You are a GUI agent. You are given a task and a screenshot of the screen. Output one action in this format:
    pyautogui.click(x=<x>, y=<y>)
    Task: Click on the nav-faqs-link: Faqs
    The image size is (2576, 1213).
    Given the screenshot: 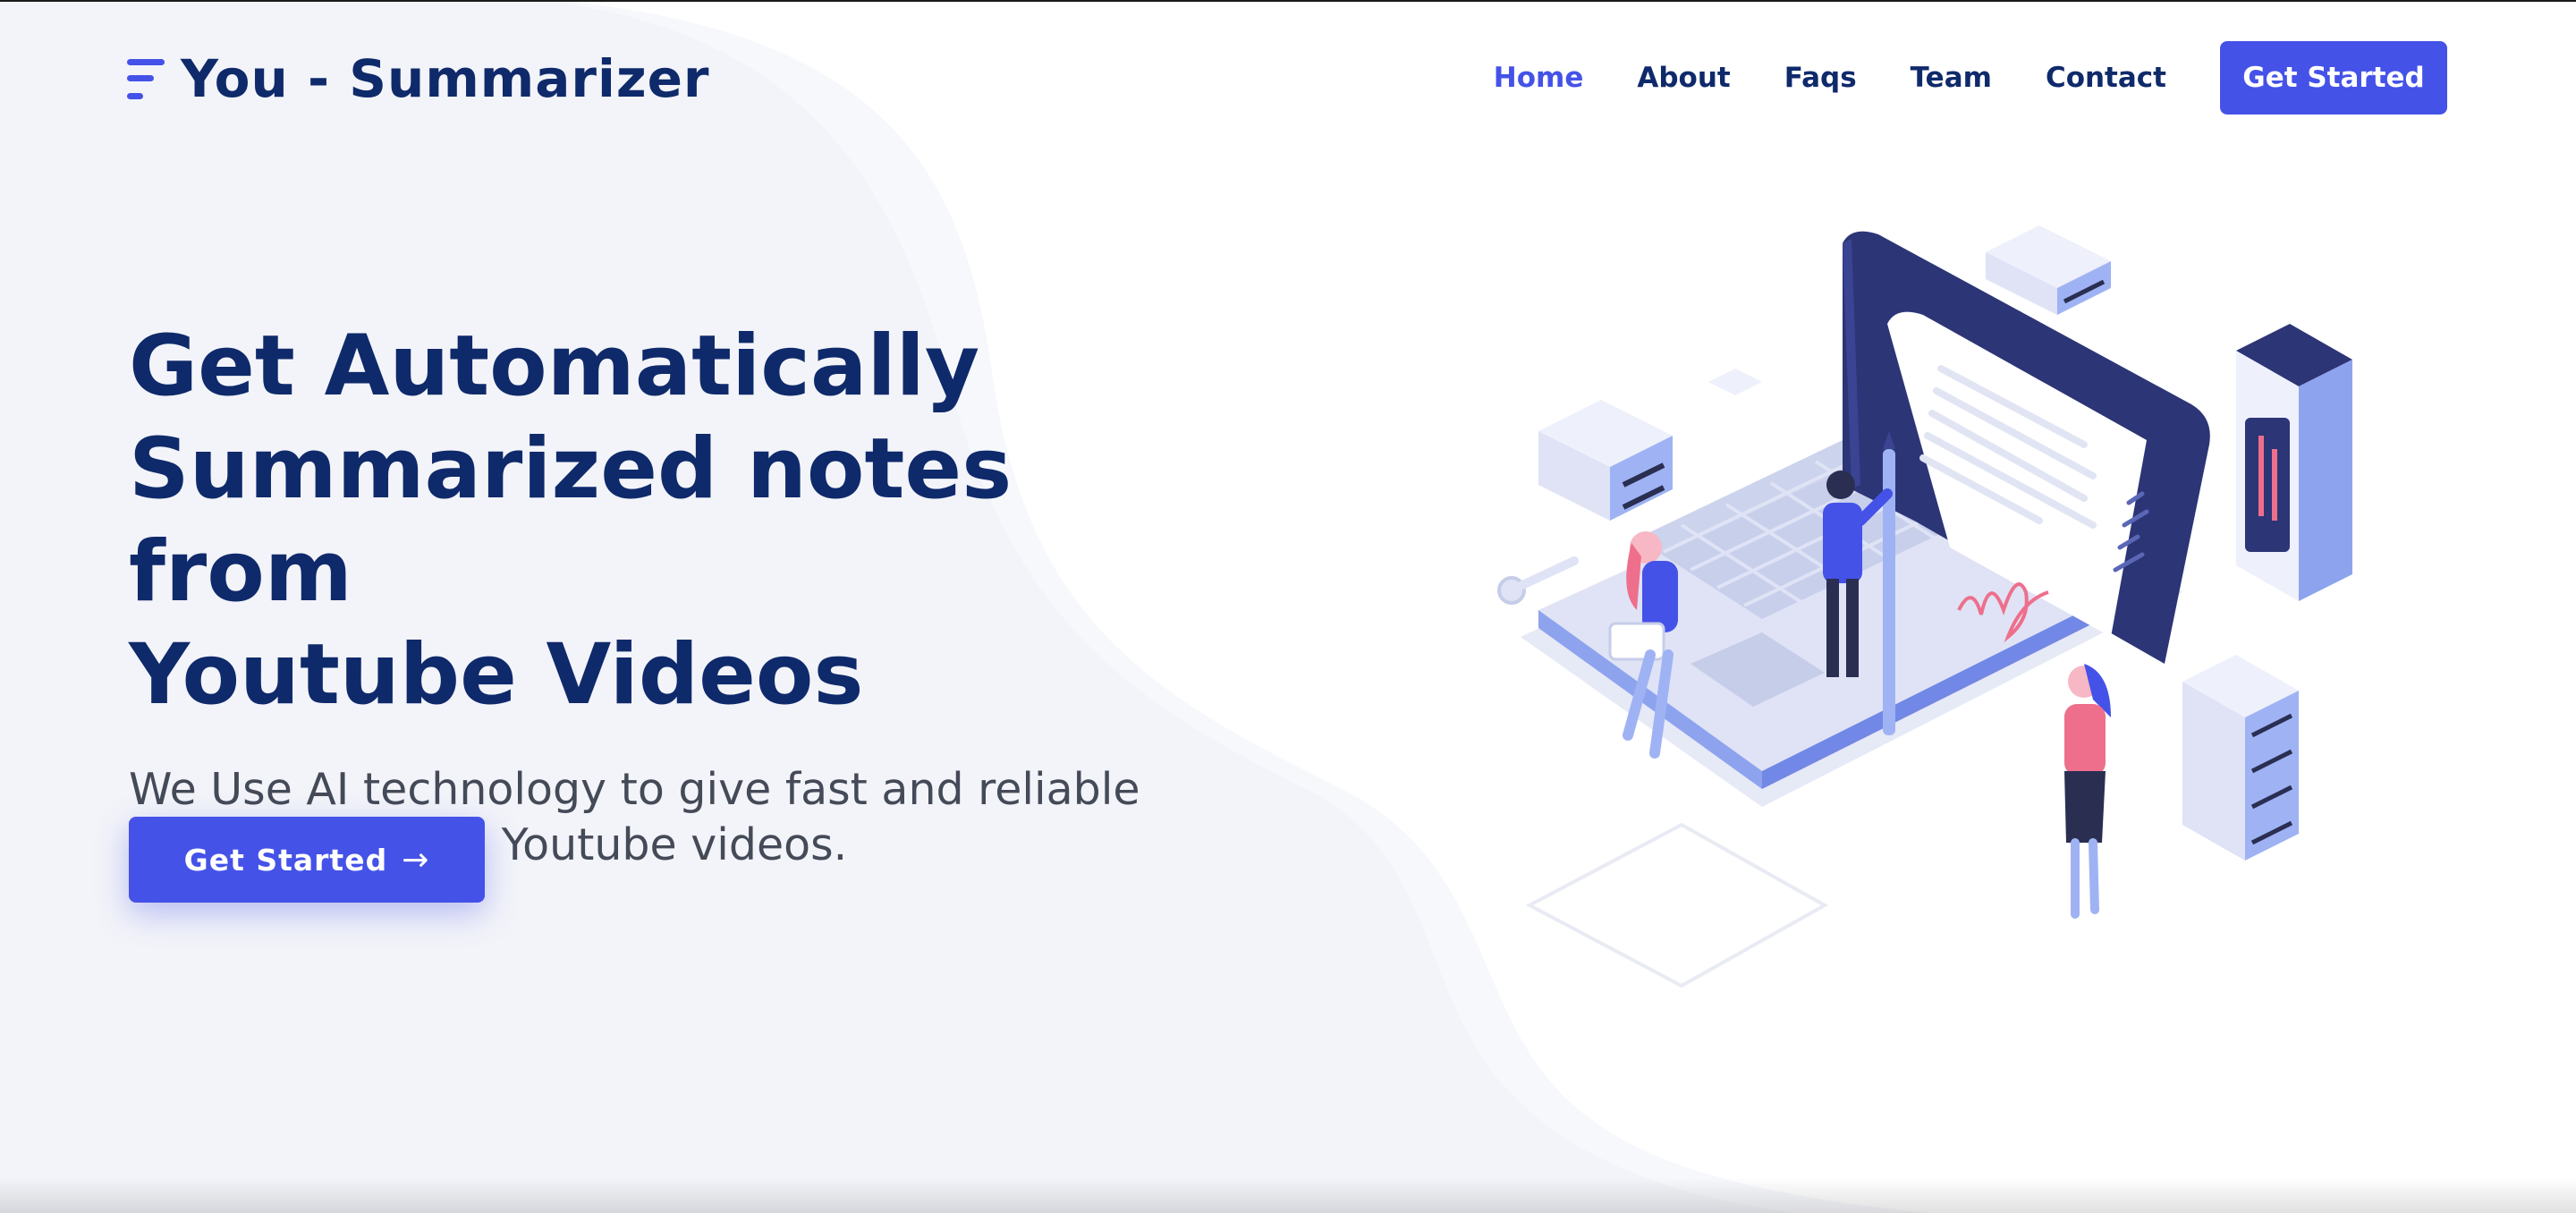 What is the action you would take?
    pyautogui.click(x=1820, y=78)
    